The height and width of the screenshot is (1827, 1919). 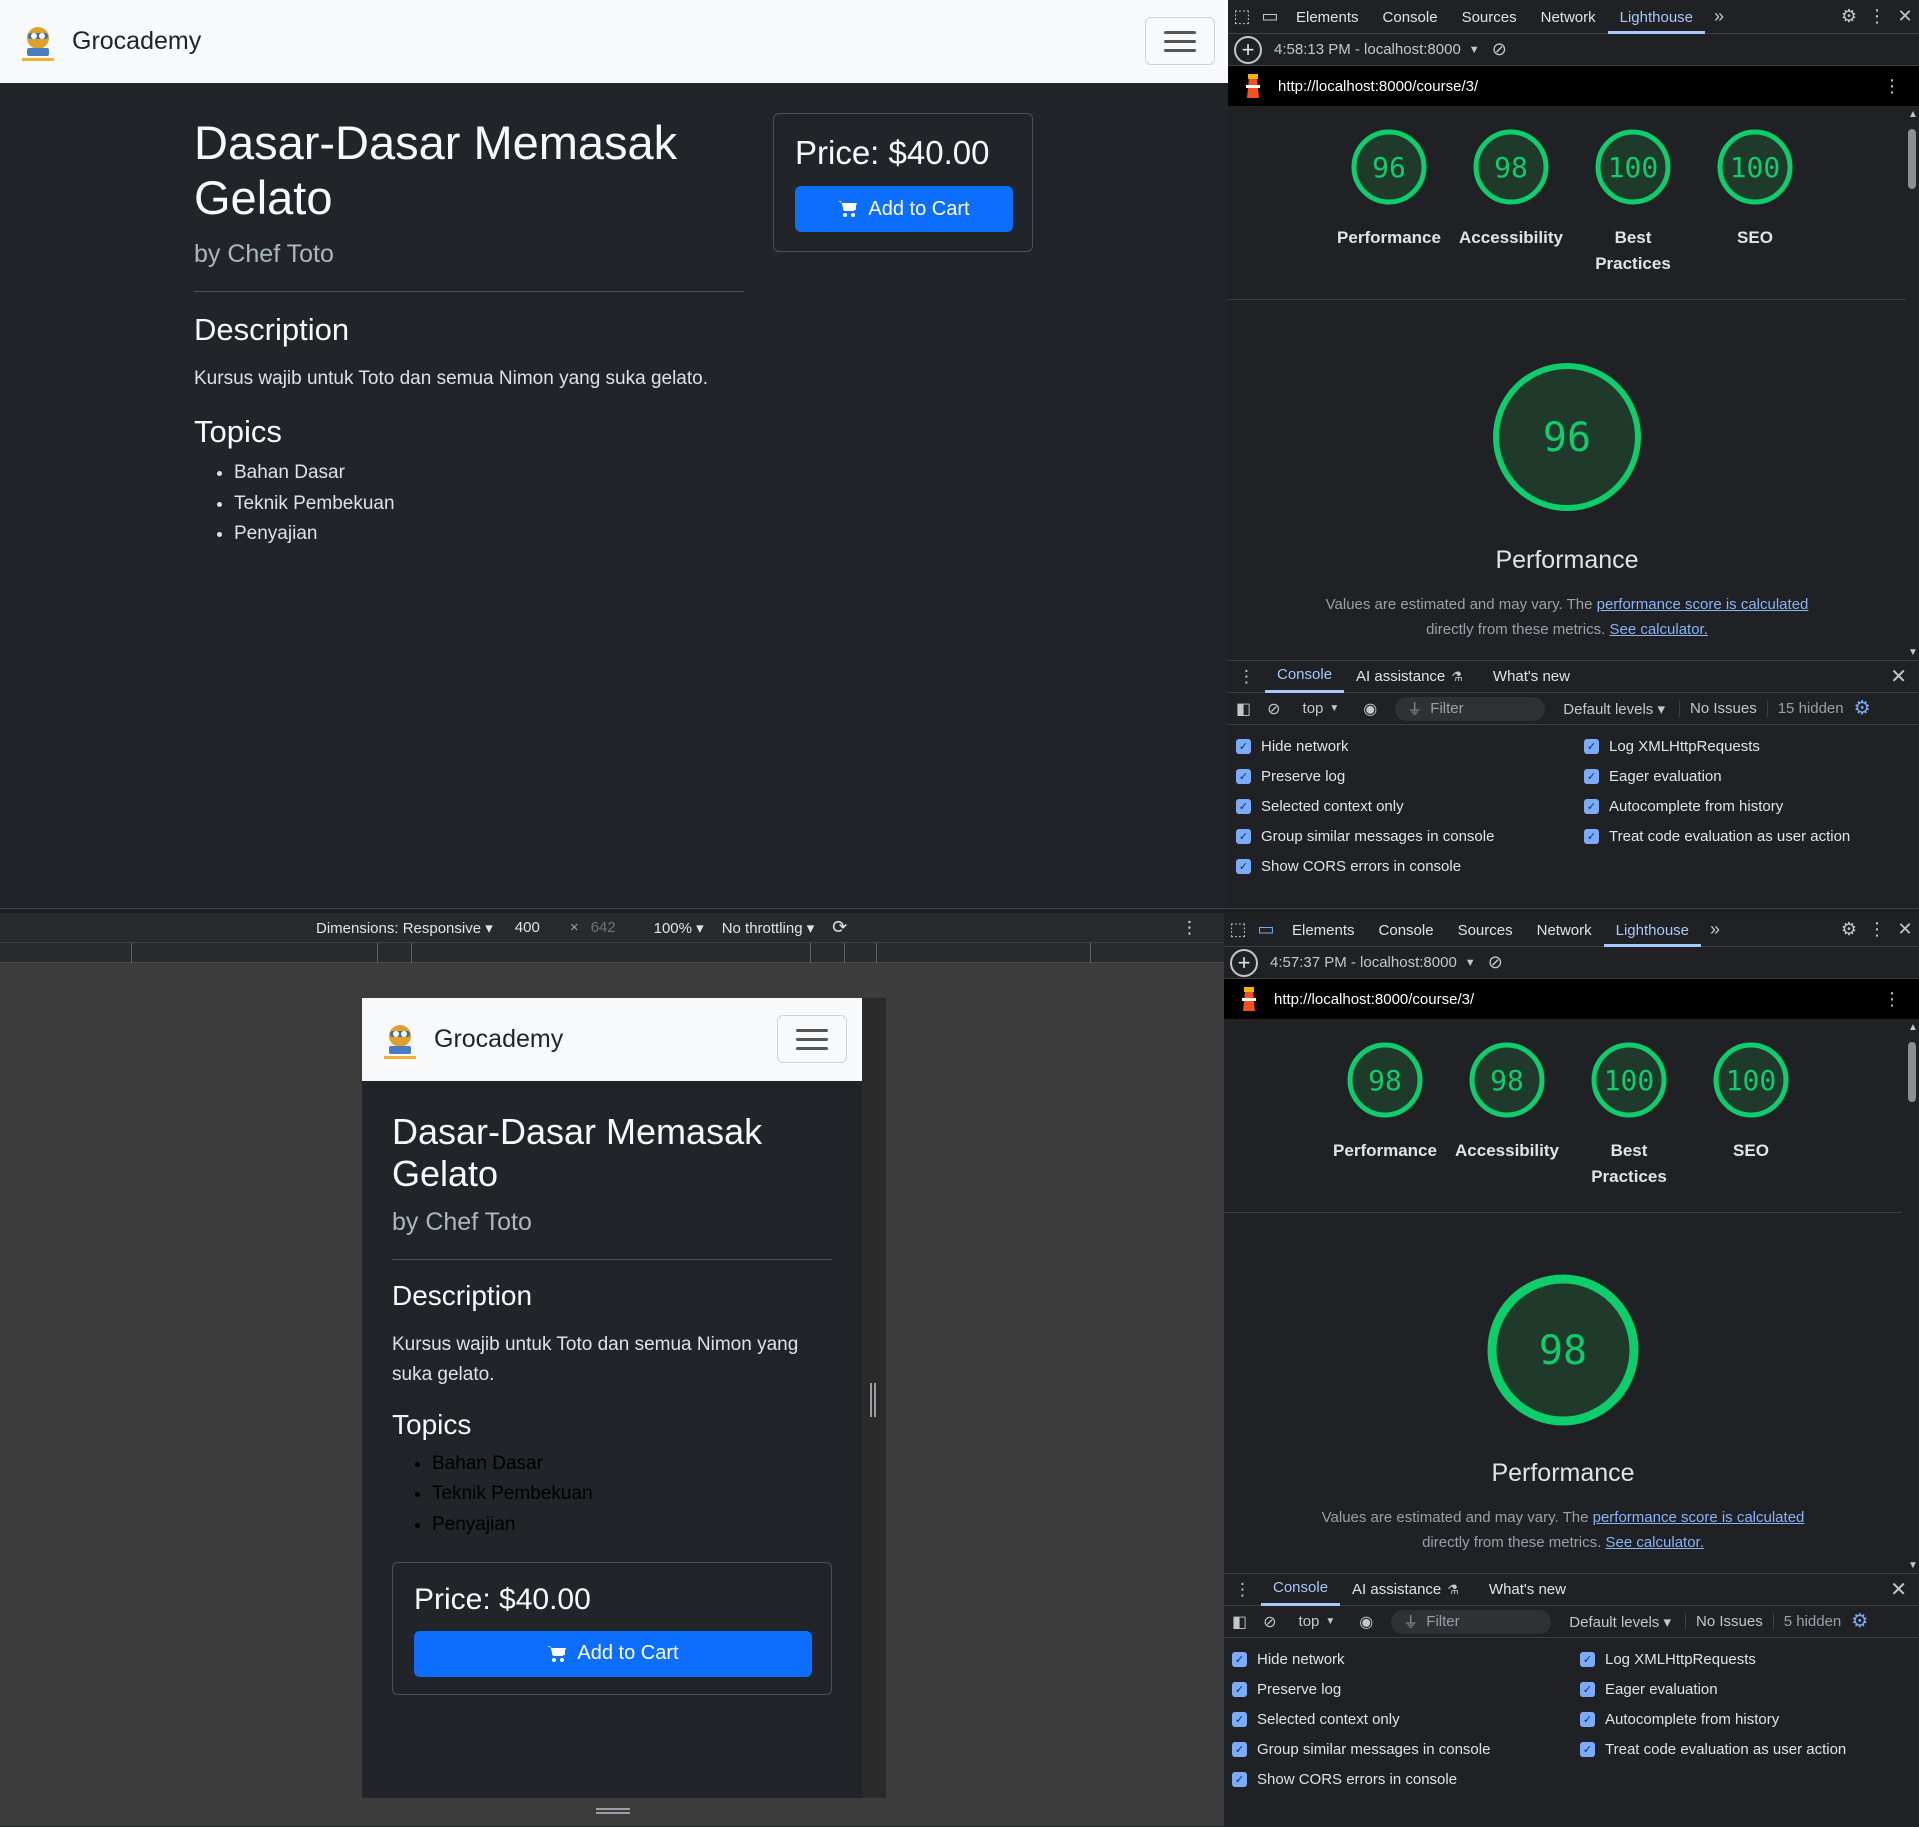 What do you see at coordinates (1367, 49) in the screenshot?
I see `report-selector: 4:58:13 PM - localhost:8000` at bounding box center [1367, 49].